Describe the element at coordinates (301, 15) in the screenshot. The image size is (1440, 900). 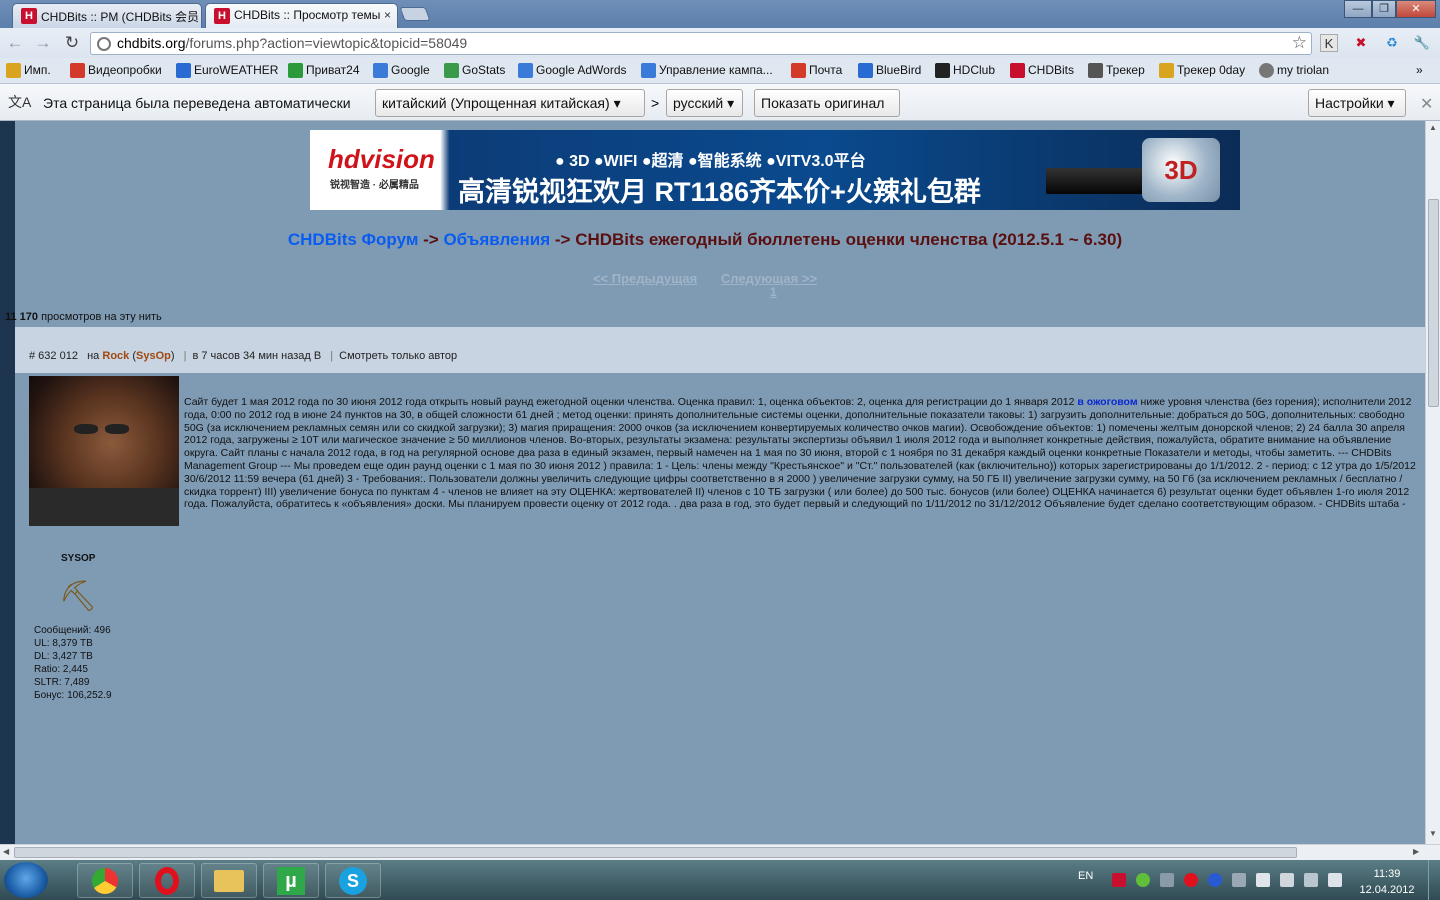
I see `tab-topic: H CHDBits :: Просмотр темы ×` at that location.